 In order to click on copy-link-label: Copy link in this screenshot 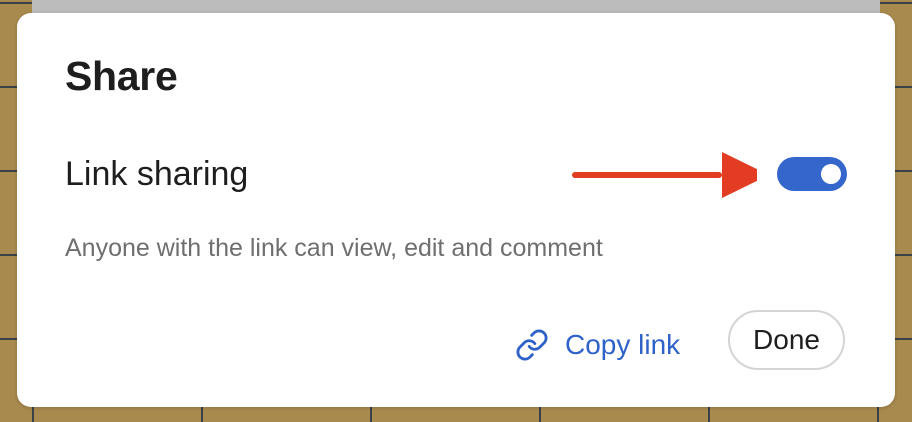, I will do `click(623, 344)`.